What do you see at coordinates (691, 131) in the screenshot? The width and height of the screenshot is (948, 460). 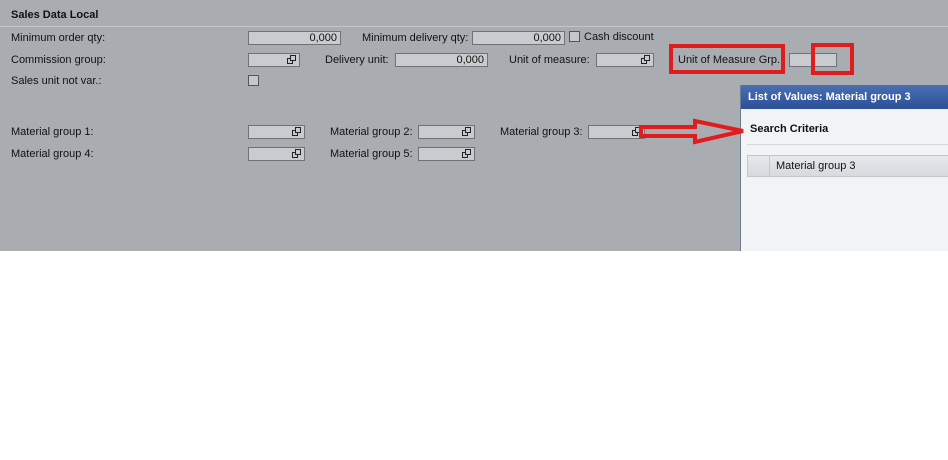 I see `red-arrow-annotation` at bounding box center [691, 131].